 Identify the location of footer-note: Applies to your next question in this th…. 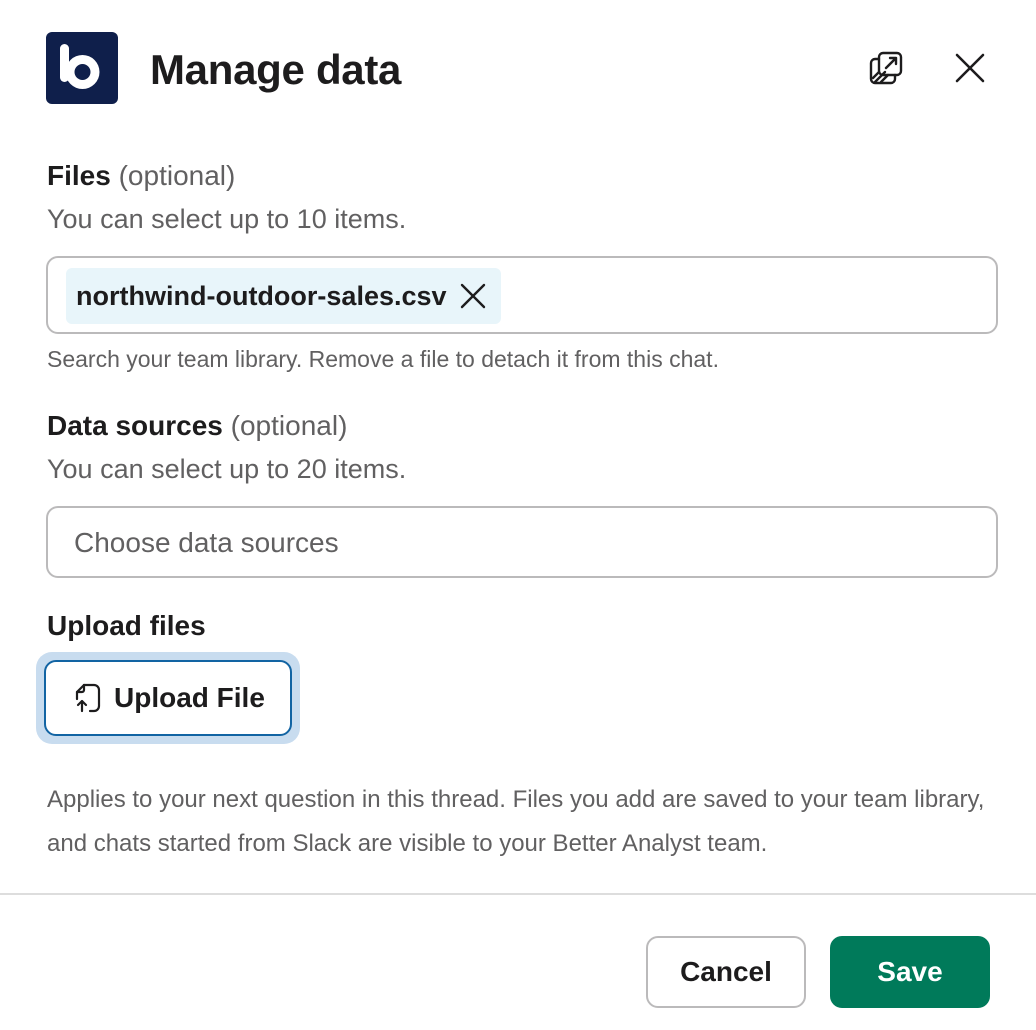
(516, 821).